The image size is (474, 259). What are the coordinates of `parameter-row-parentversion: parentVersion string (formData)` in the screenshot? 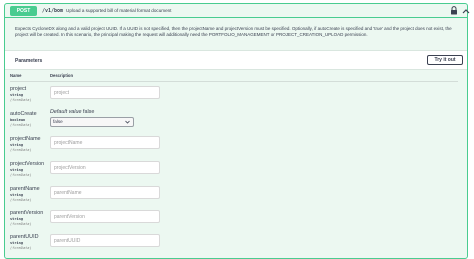 It's located at (235, 221).